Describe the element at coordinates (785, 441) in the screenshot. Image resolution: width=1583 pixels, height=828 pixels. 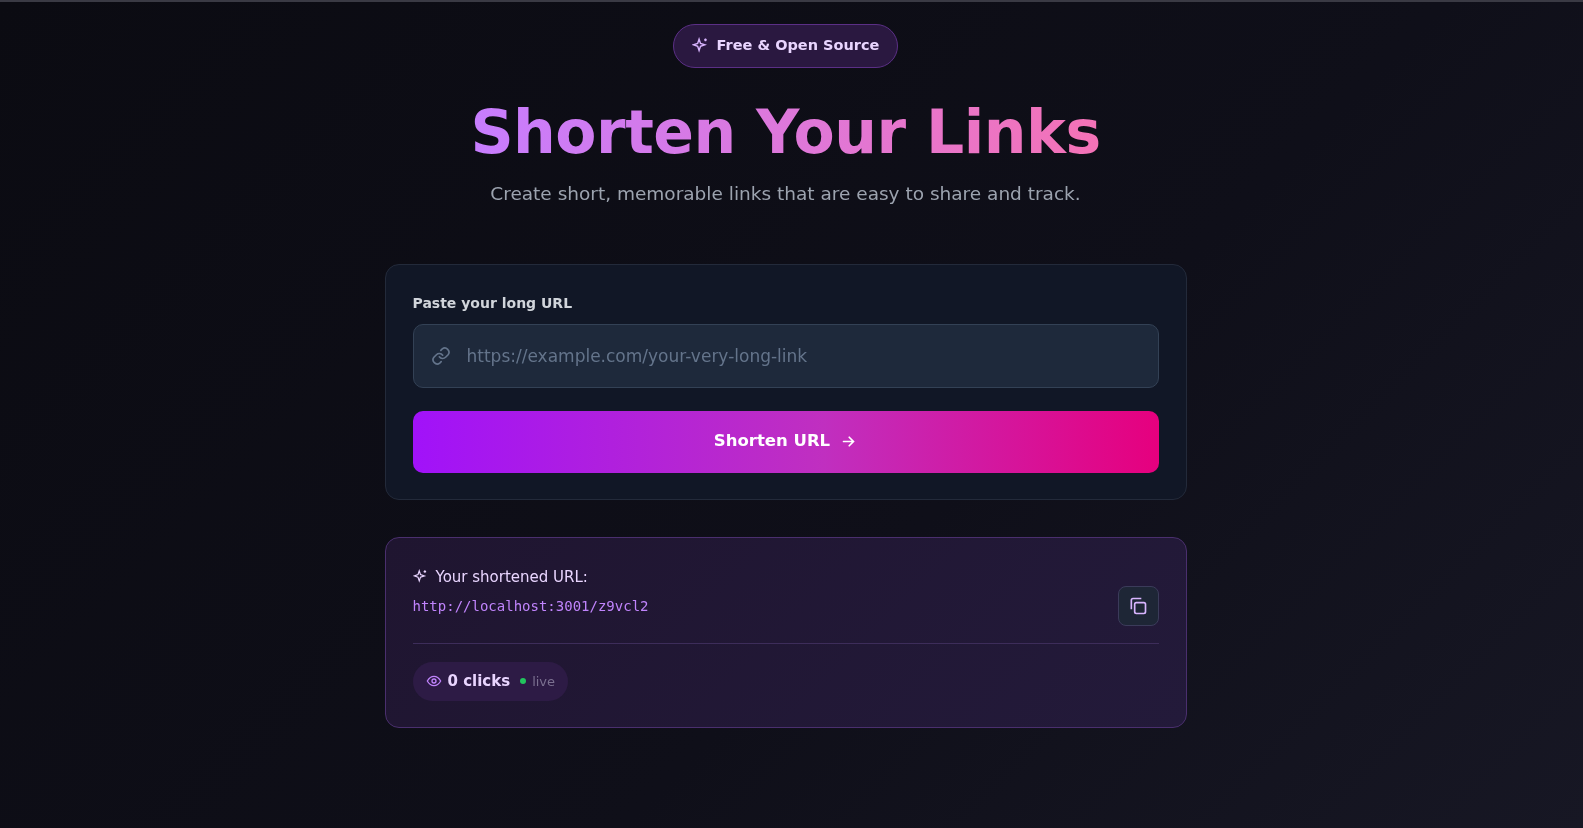
I see `shorten-button: Shorten URL` at that location.